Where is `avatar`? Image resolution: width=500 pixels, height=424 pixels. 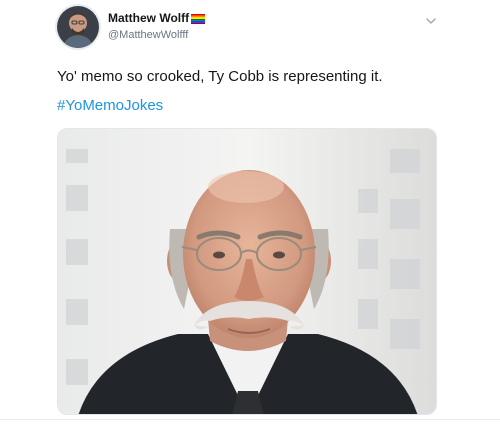 avatar is located at coordinates (78, 27).